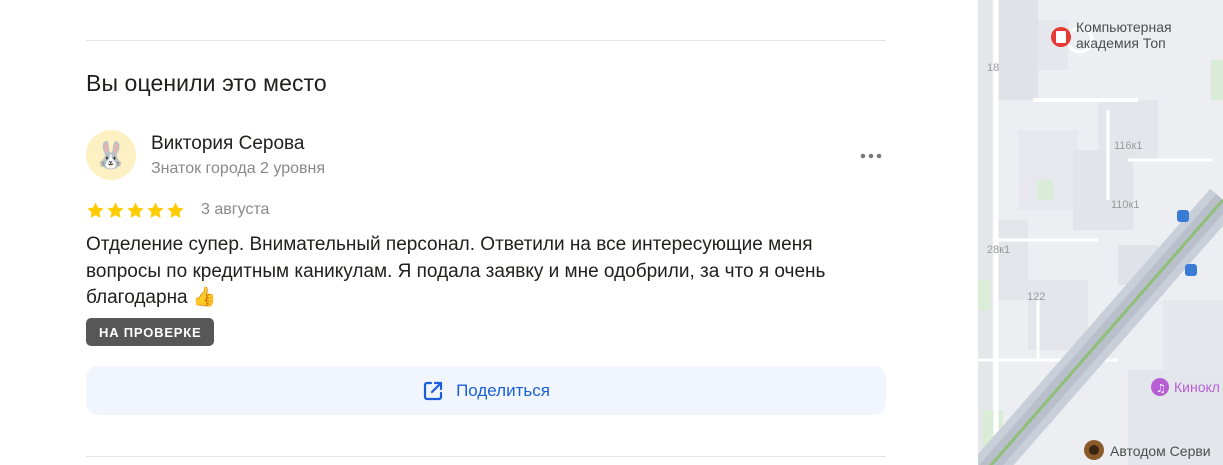  I want to click on building-number: 116к1, so click(1128, 146).